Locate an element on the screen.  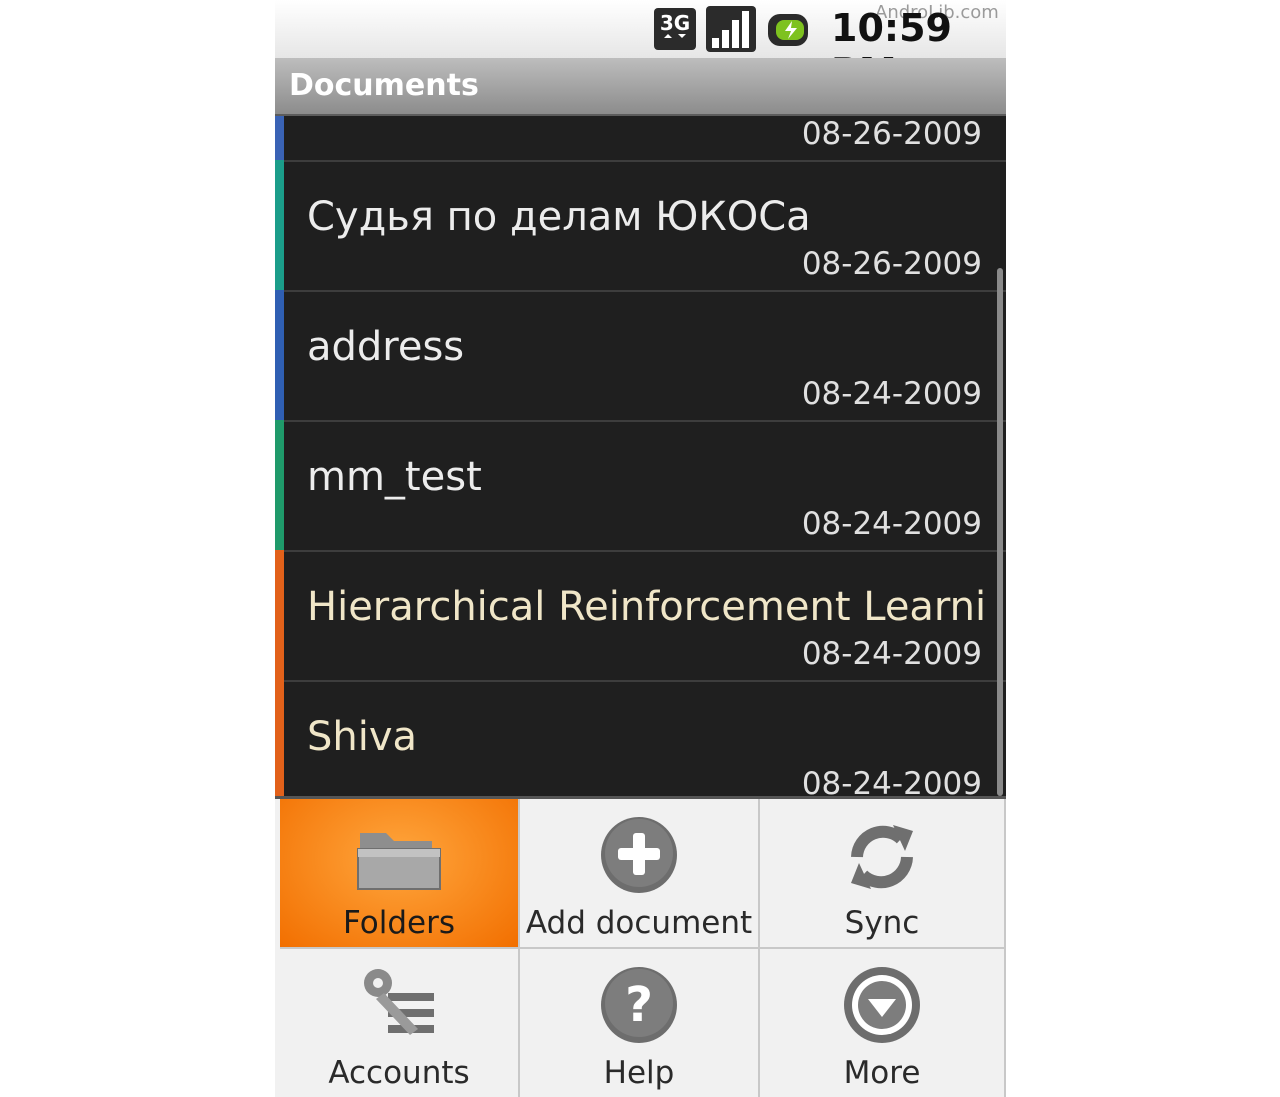
folders-button: Folders is located at coordinates (400, 874).